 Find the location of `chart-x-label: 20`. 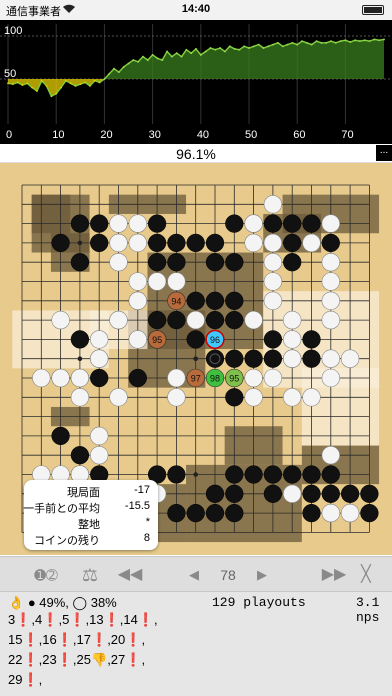

chart-x-label: 20 is located at coordinates (106, 135).